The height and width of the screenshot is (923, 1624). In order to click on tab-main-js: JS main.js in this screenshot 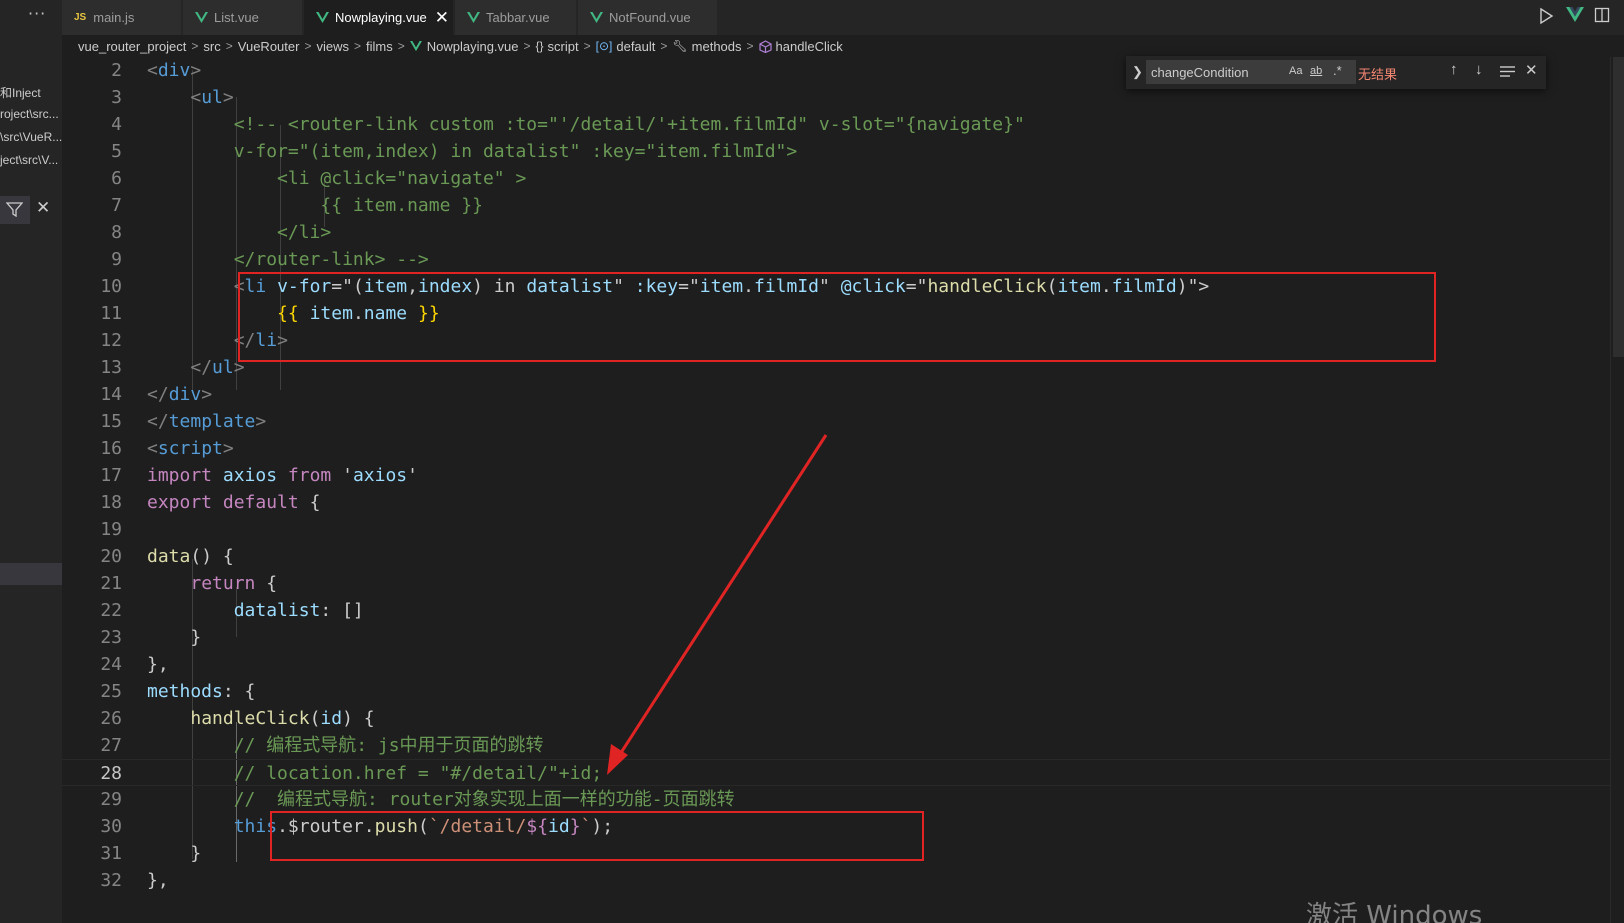, I will do `click(122, 17)`.